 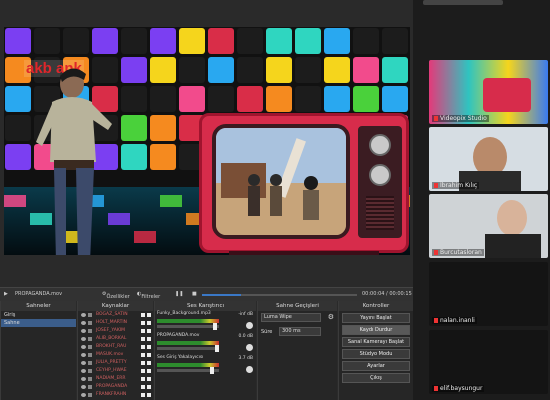 What do you see at coordinates (111, 338) in the screenshot?
I see `source-name: ALIB_BORKAL` at bounding box center [111, 338].